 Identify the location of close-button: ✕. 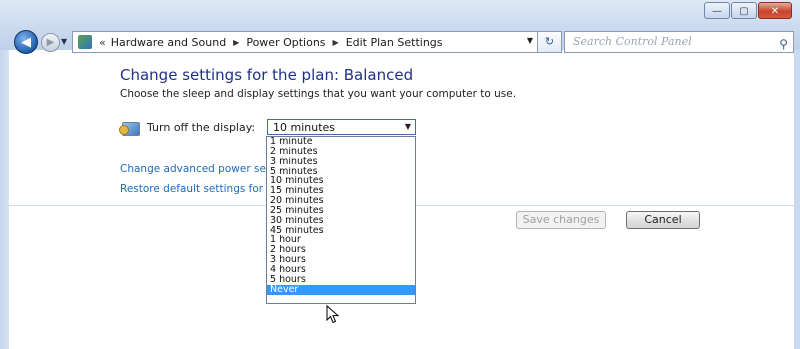
(775, 10).